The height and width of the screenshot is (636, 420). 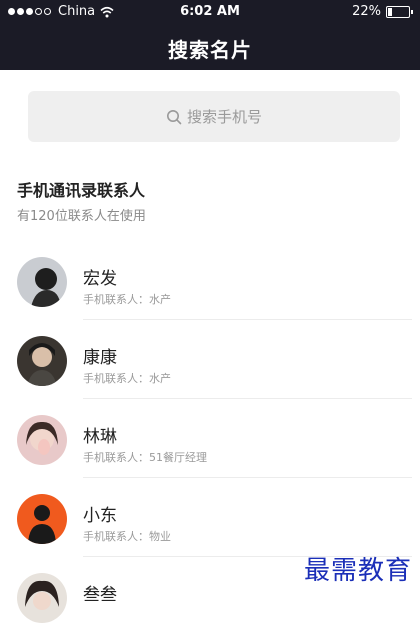 What do you see at coordinates (357, 571) in the screenshot?
I see `watermark-logo: 最需教育` at bounding box center [357, 571].